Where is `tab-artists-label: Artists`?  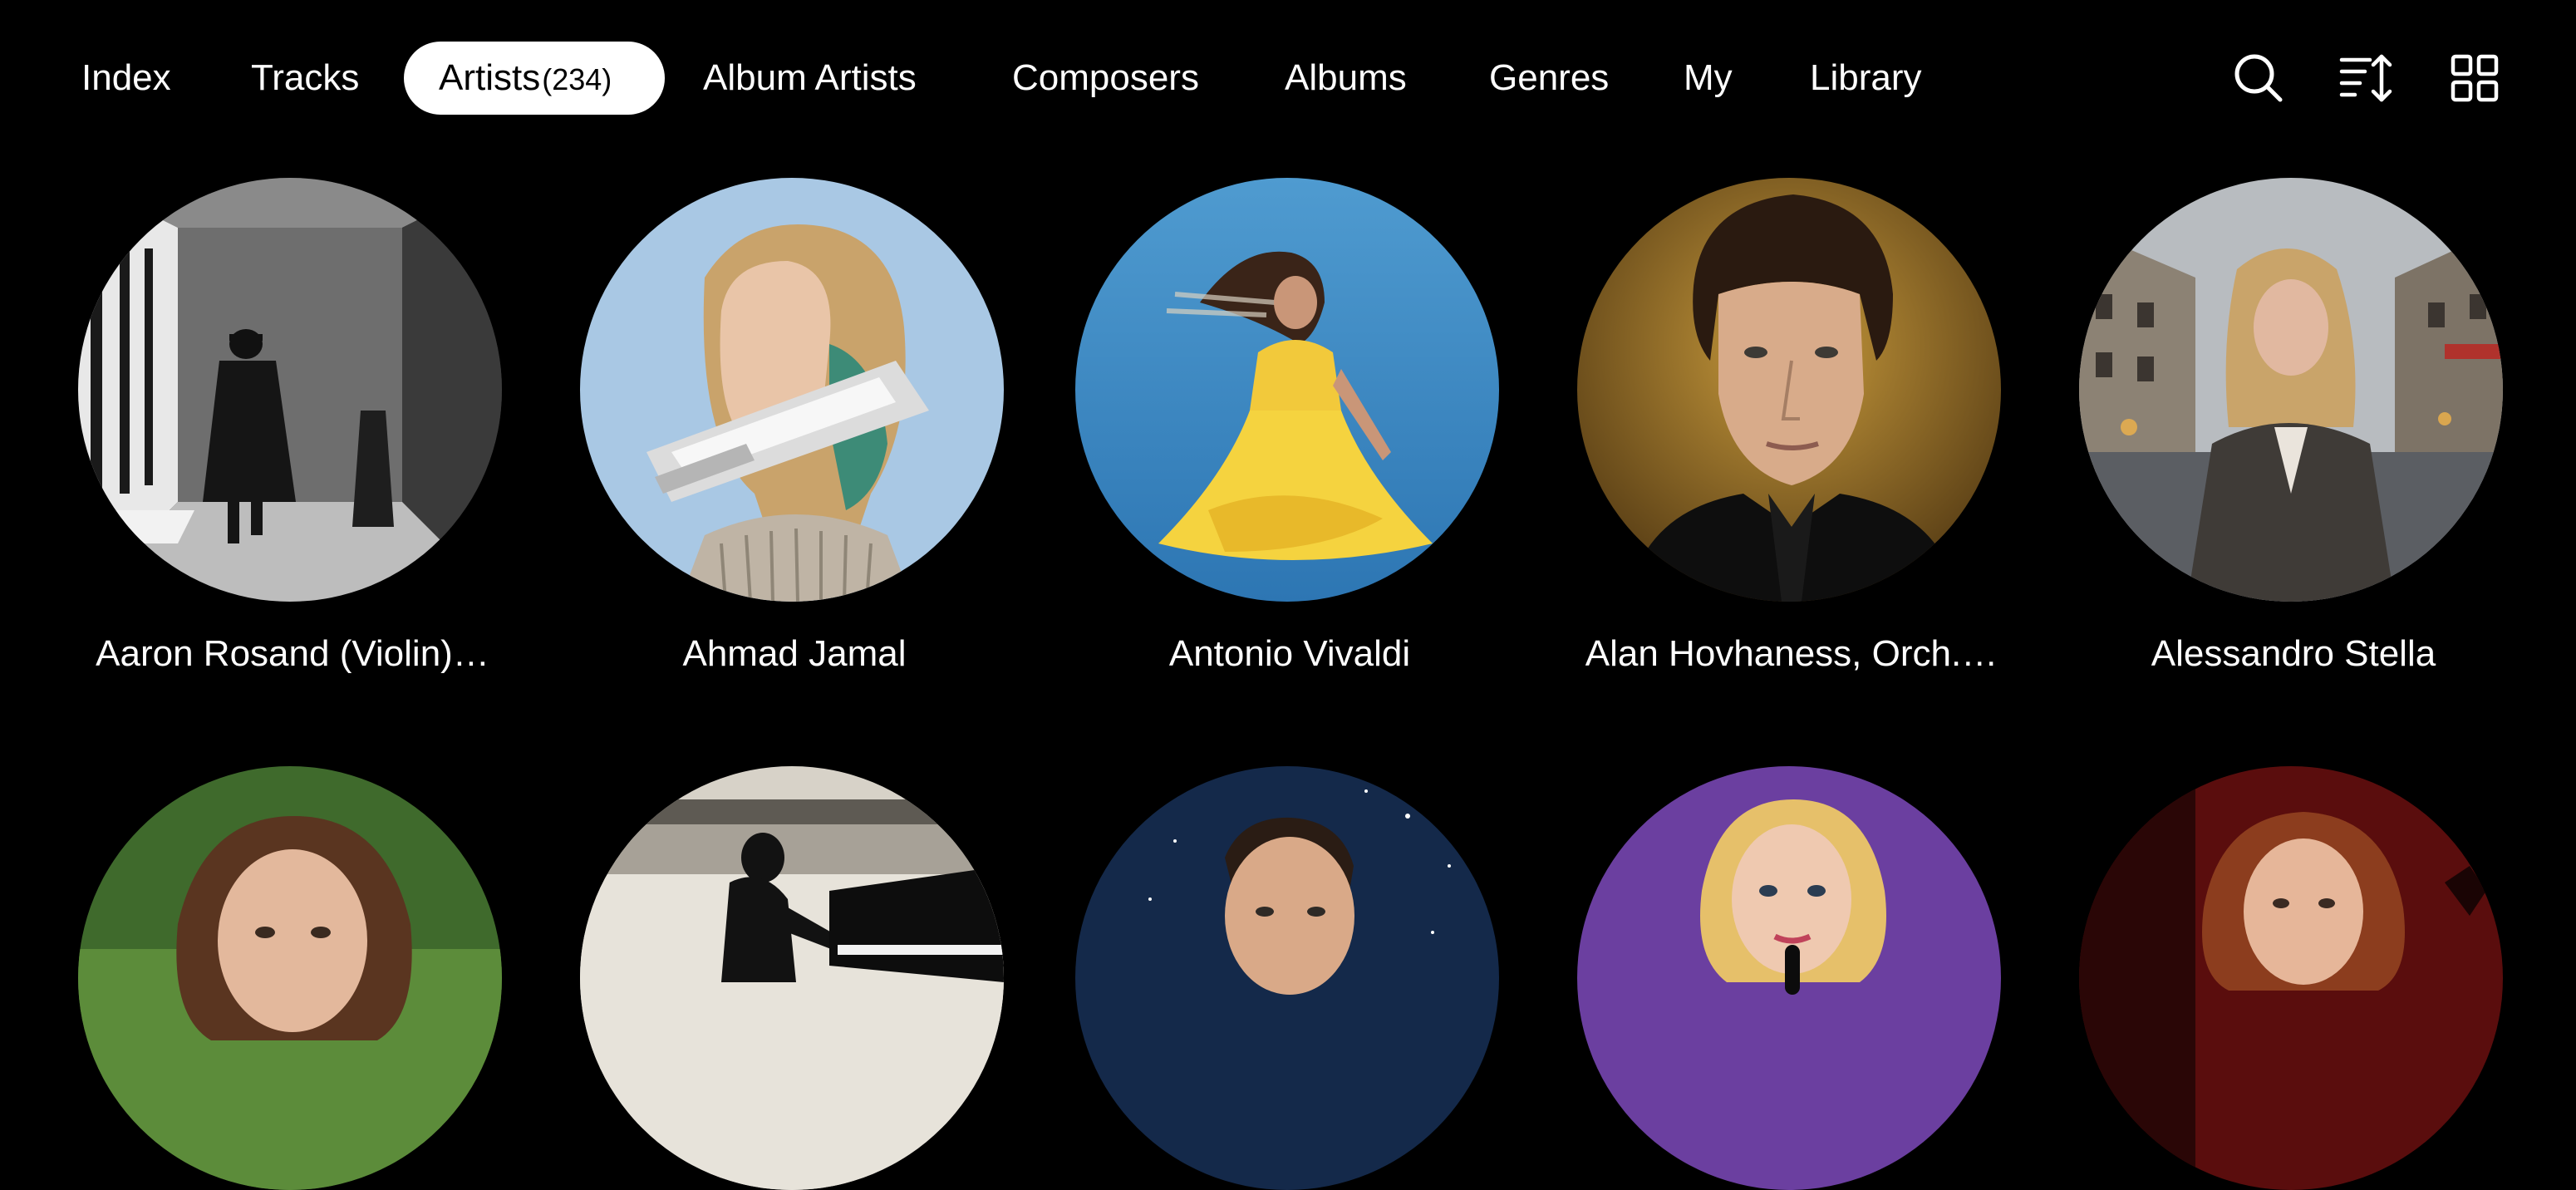
tab-artists-label: Artists is located at coordinates (490, 78).